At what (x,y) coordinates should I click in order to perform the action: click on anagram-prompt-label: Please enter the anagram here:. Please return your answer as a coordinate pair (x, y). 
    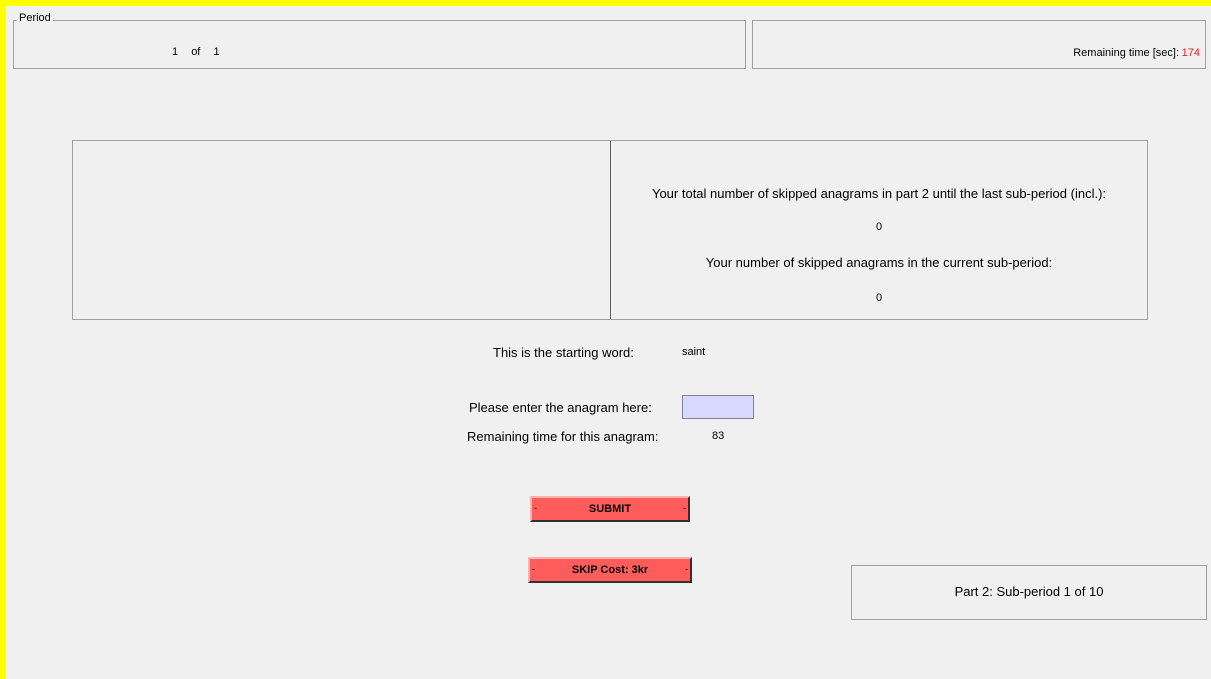
    Looking at the image, I should click on (560, 407).